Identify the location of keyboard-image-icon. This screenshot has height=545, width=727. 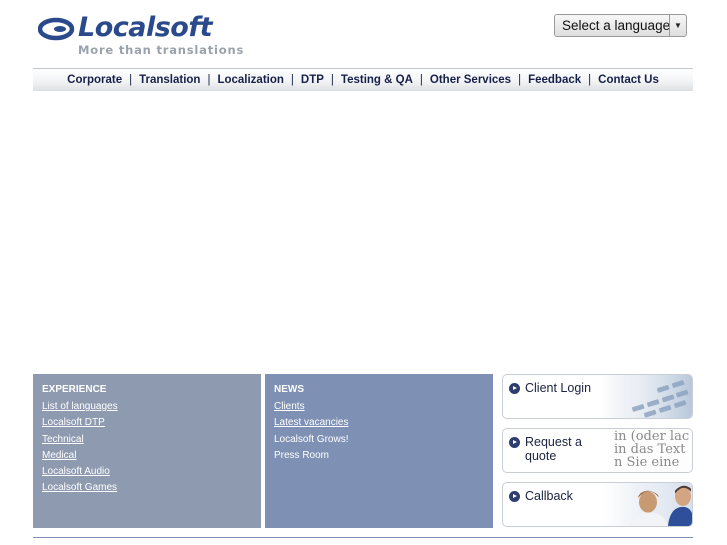
(647, 396).